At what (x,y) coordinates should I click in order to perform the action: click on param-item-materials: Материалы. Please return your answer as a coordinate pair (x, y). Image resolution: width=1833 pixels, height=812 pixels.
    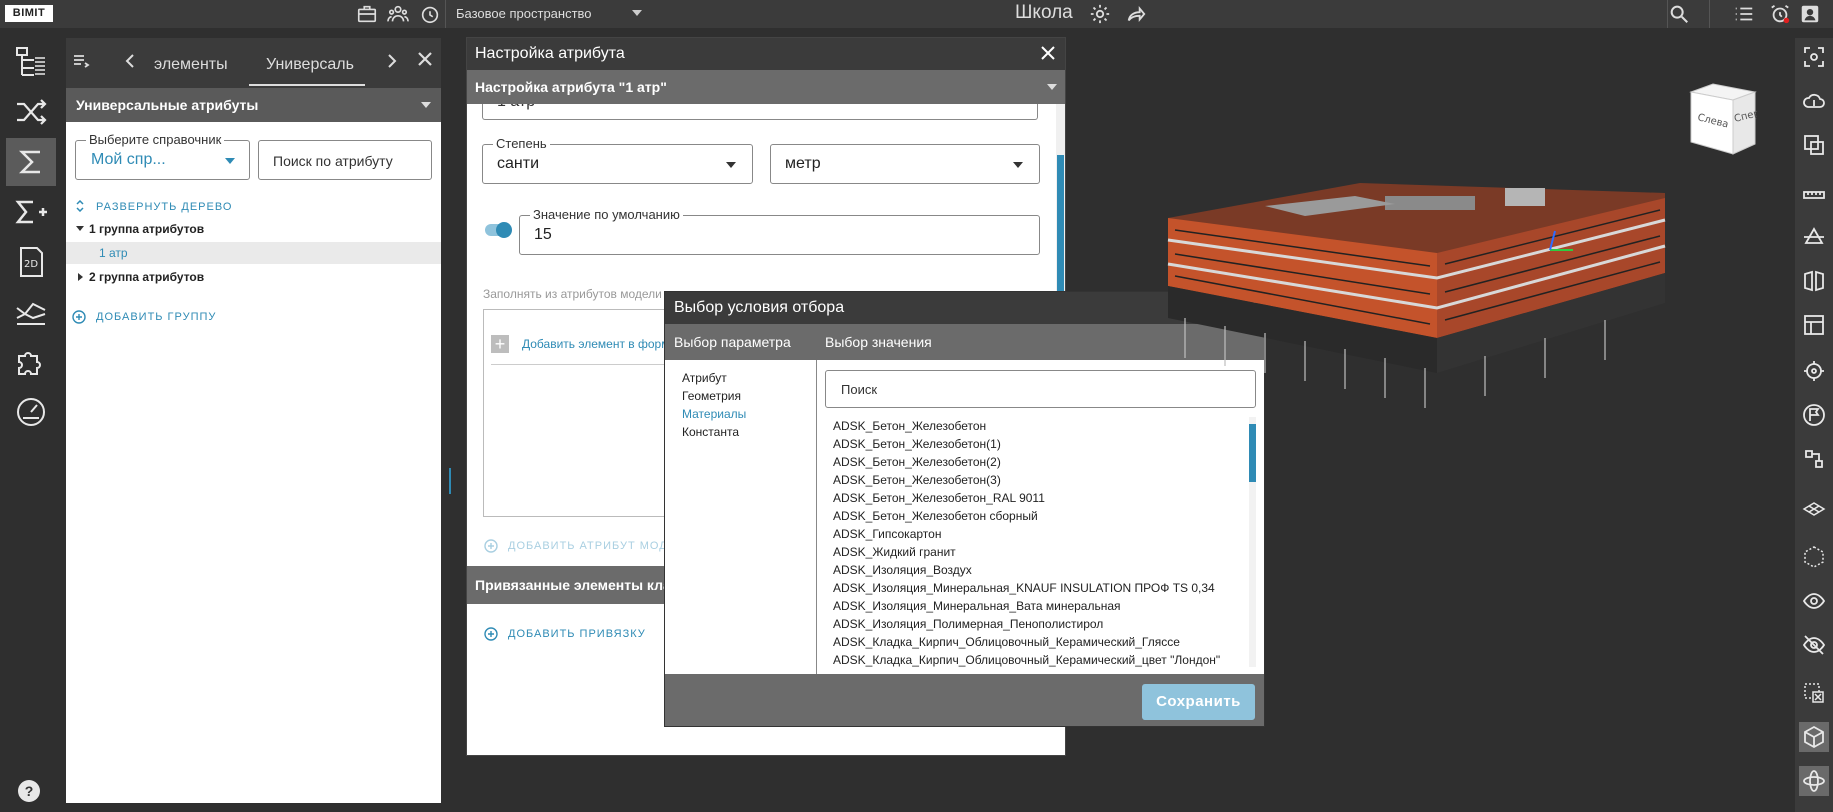
    Looking at the image, I should click on (714, 414).